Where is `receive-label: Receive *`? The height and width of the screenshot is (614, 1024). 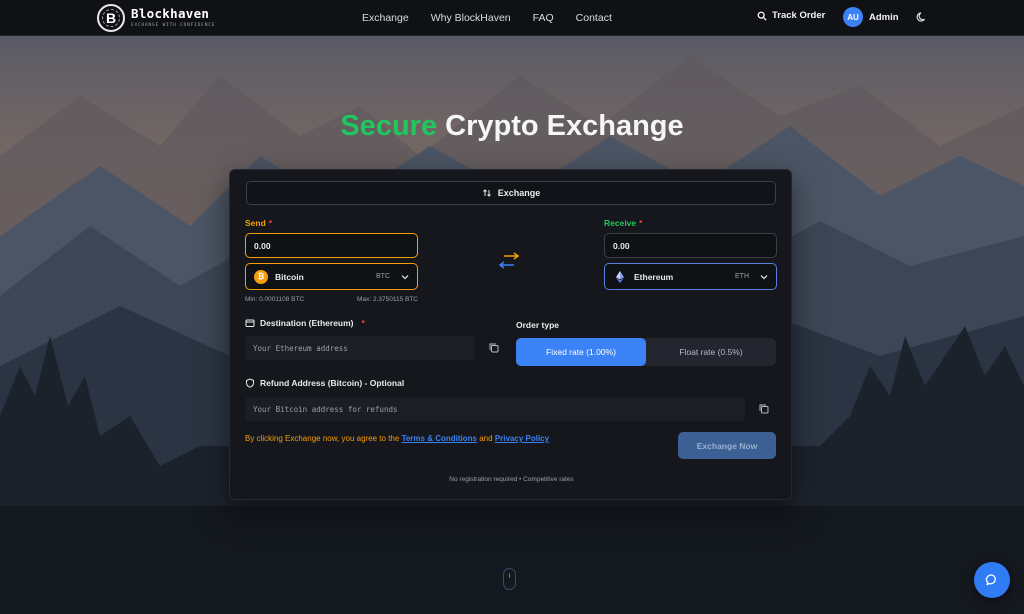
receive-label: Receive * is located at coordinates (623, 223).